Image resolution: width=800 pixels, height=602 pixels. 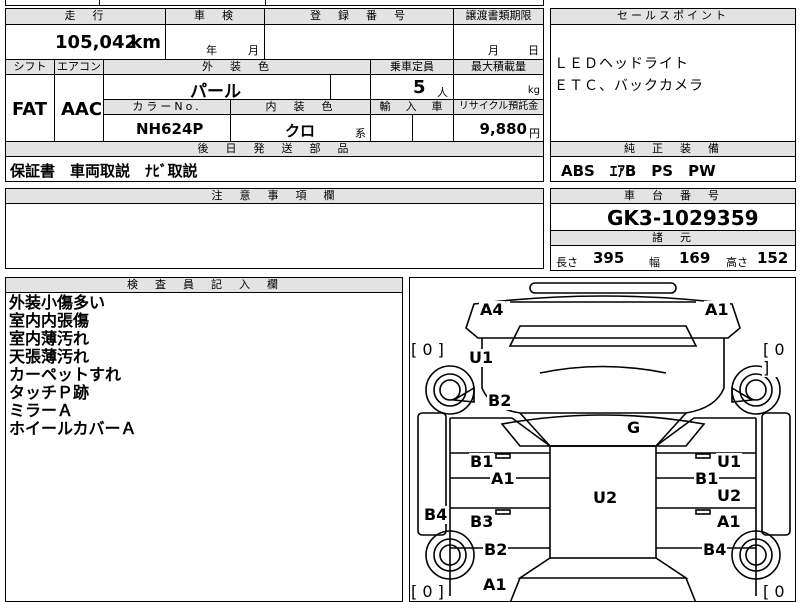 What do you see at coordinates (498, 87) in the screenshot?
I see `max-load-cell: kg` at bounding box center [498, 87].